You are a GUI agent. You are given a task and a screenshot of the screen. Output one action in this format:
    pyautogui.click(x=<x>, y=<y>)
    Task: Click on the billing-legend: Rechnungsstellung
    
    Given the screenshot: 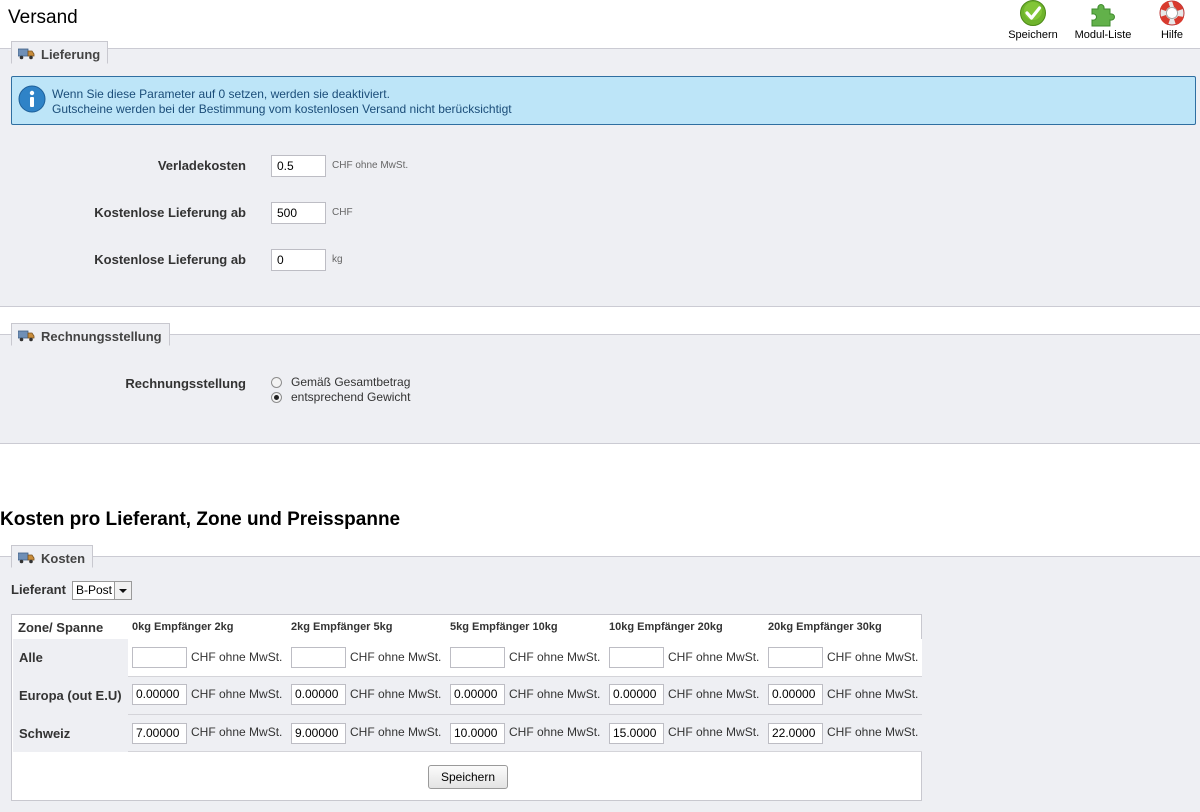 What is the action you would take?
    pyautogui.click(x=90, y=334)
    